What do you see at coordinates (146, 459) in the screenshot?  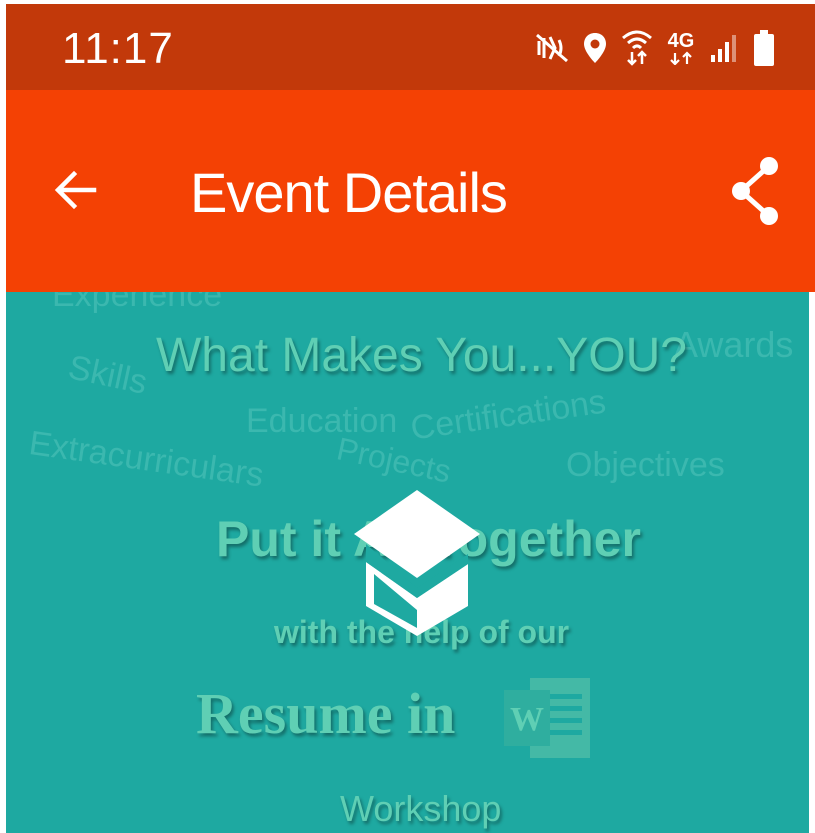 I see `banner-word-extracurriculars: Extracurriculars` at bounding box center [146, 459].